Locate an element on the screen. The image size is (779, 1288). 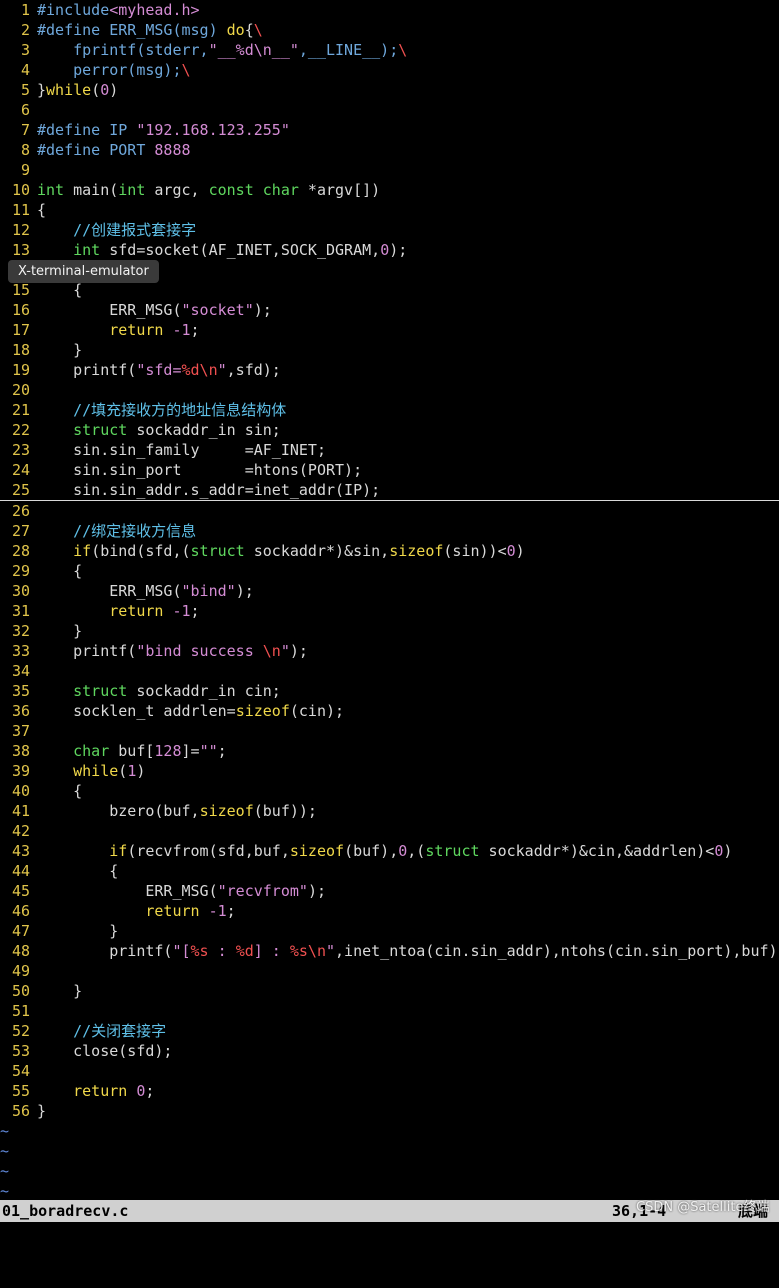
code-text: { is located at coordinates (59, 791).